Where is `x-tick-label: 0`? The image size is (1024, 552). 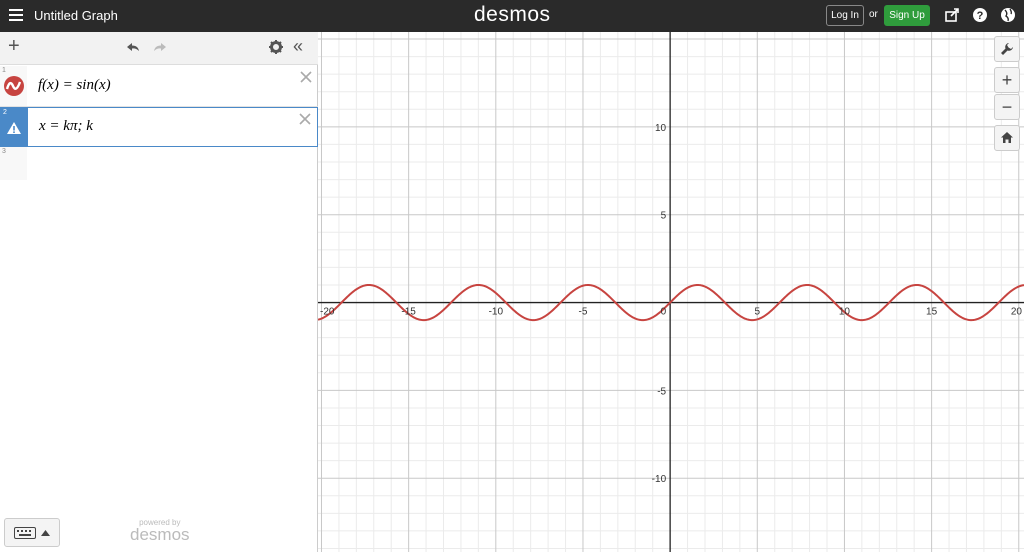
x-tick-label: 0 is located at coordinates (664, 312).